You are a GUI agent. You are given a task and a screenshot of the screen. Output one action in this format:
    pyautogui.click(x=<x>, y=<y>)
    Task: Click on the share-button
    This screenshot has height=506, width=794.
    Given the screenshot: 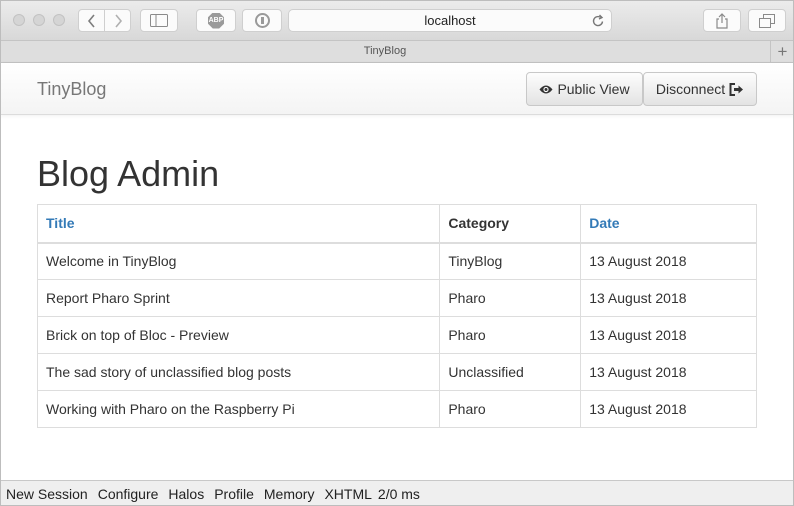 What is the action you would take?
    pyautogui.click(x=722, y=20)
    